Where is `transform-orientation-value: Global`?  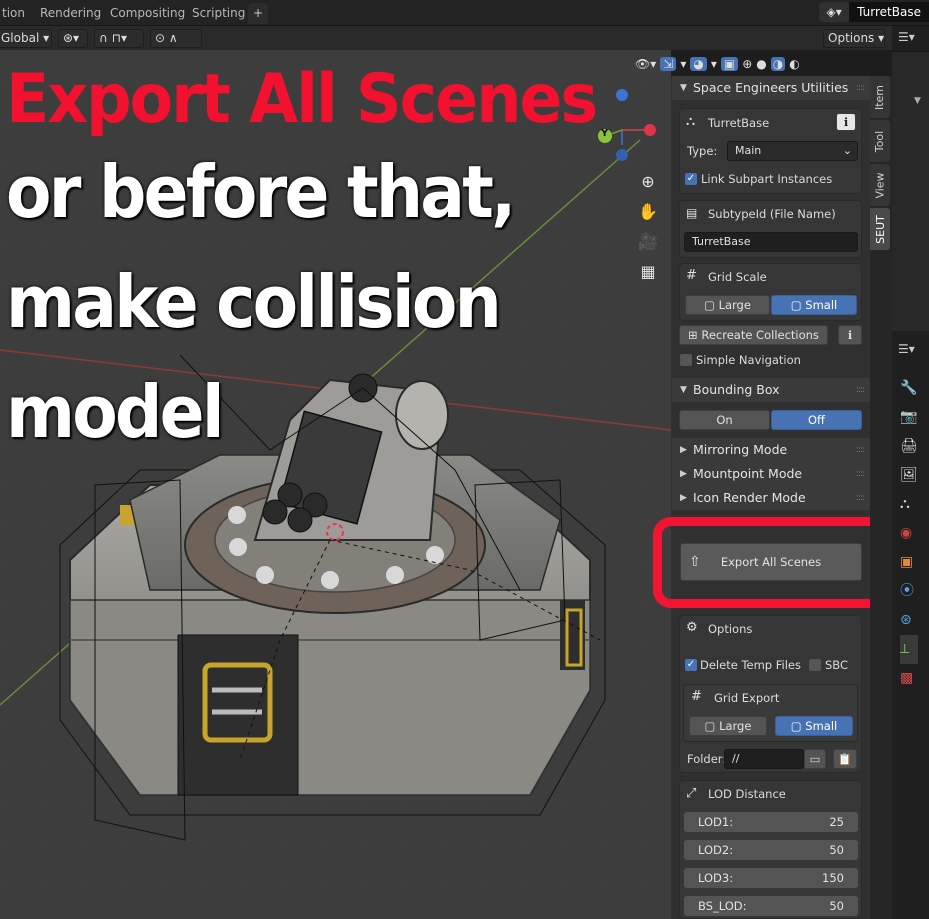
transform-orientation-value: Global is located at coordinates (20, 38).